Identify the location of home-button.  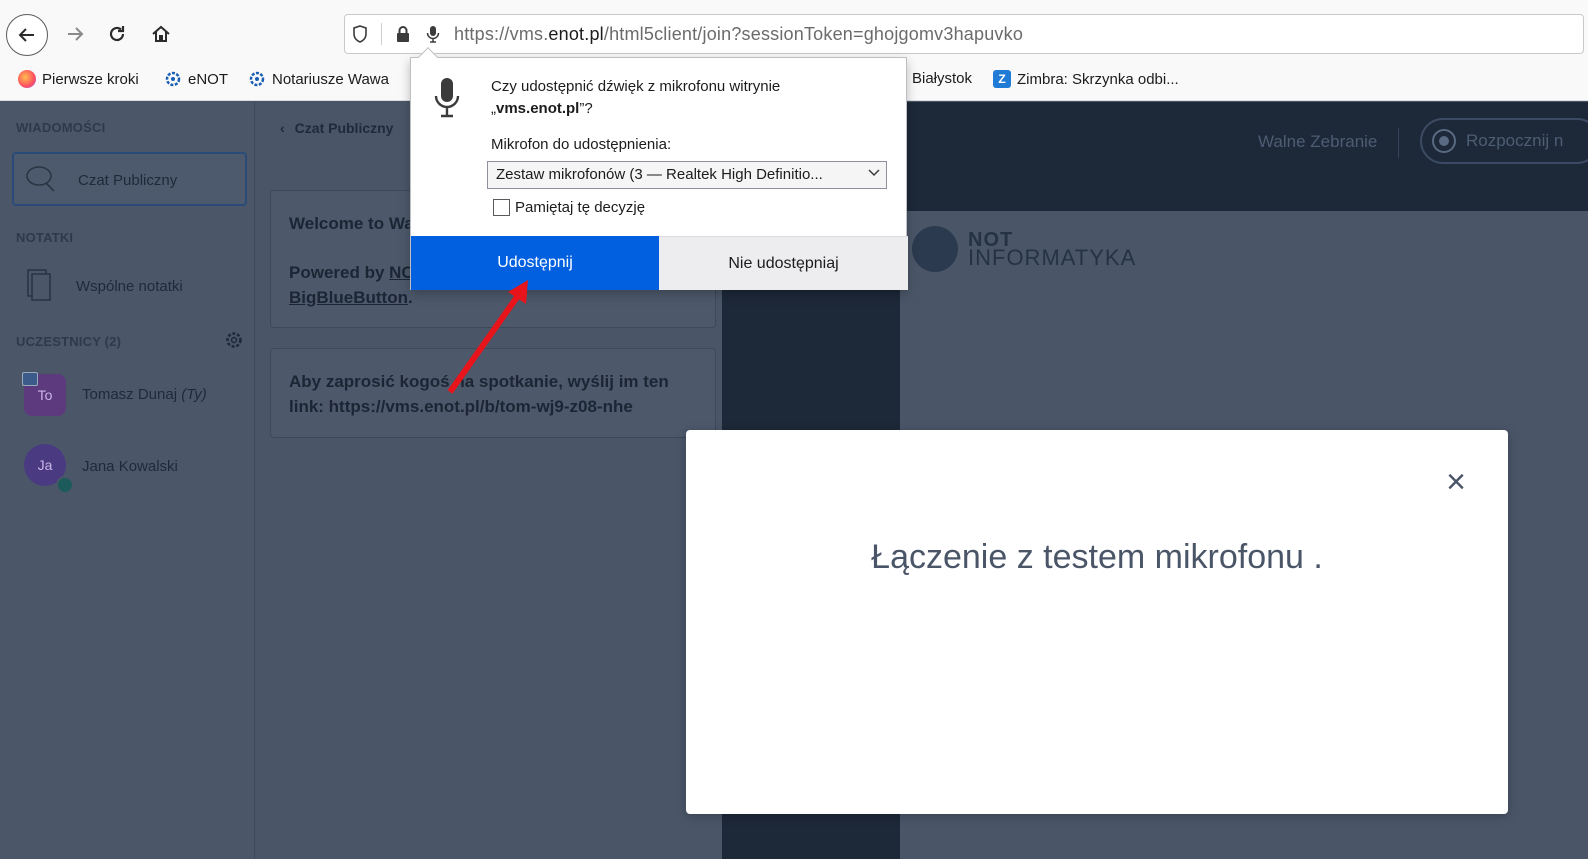
(161, 34).